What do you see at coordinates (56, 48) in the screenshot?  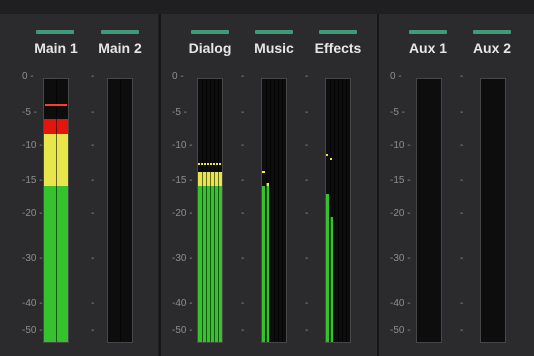 I see `channel-label-main-1: Main 1` at bounding box center [56, 48].